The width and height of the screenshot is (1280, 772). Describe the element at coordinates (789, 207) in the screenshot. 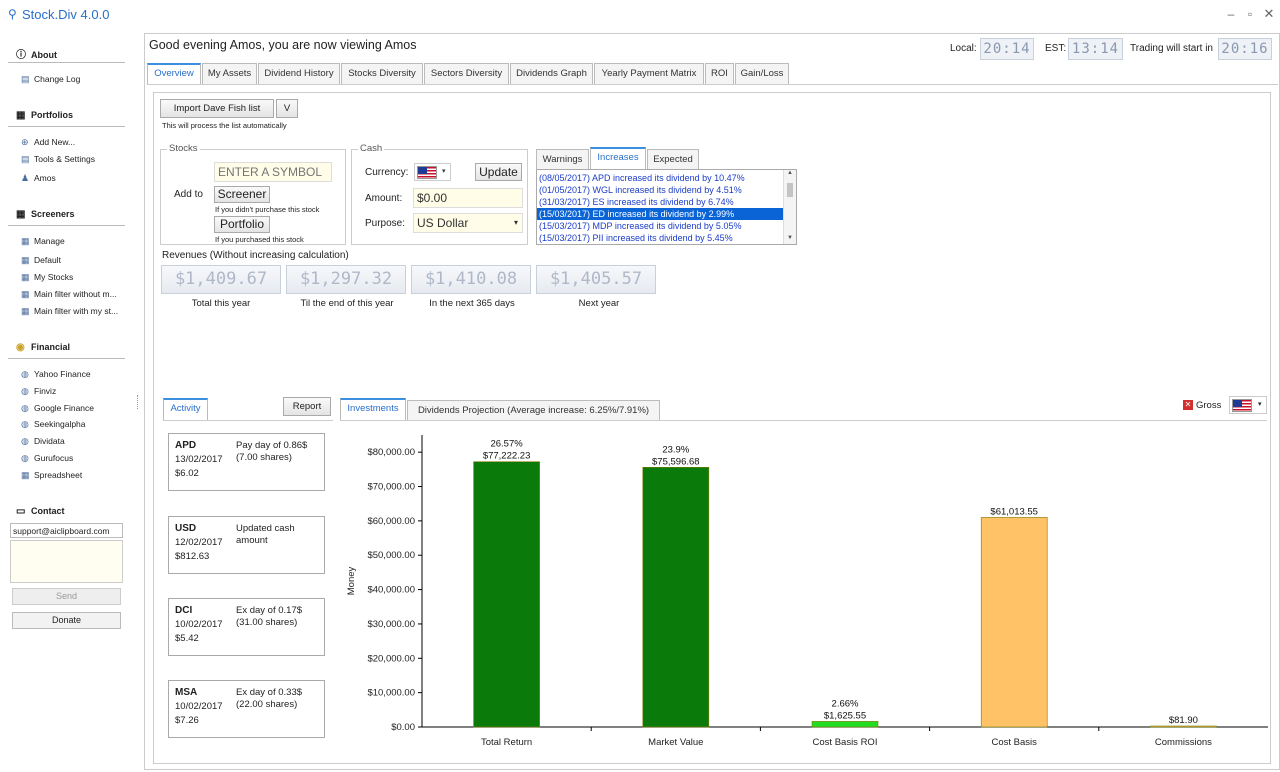

I see `increases-scrollbar: ▲ ▼` at that location.